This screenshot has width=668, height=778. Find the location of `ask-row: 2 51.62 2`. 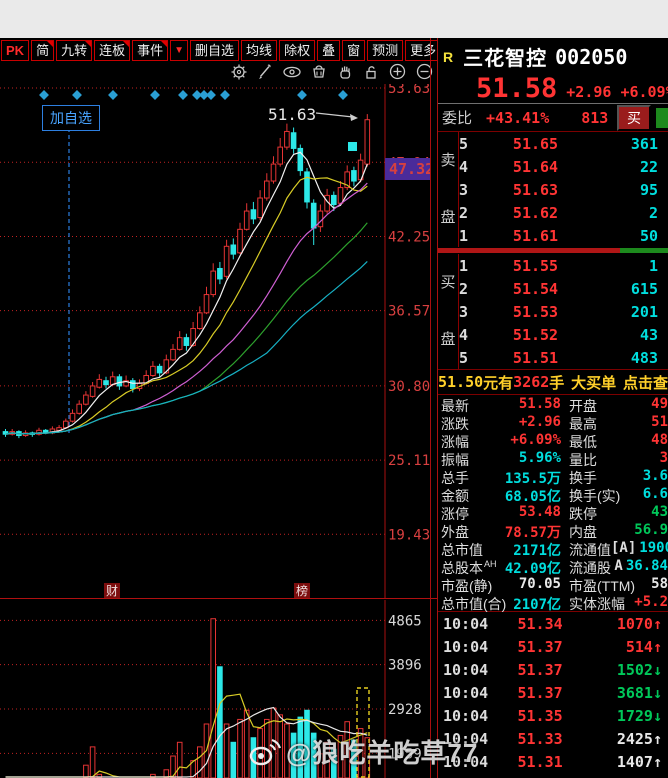

ask-row: 2 51.62 2 is located at coordinates (563, 212).